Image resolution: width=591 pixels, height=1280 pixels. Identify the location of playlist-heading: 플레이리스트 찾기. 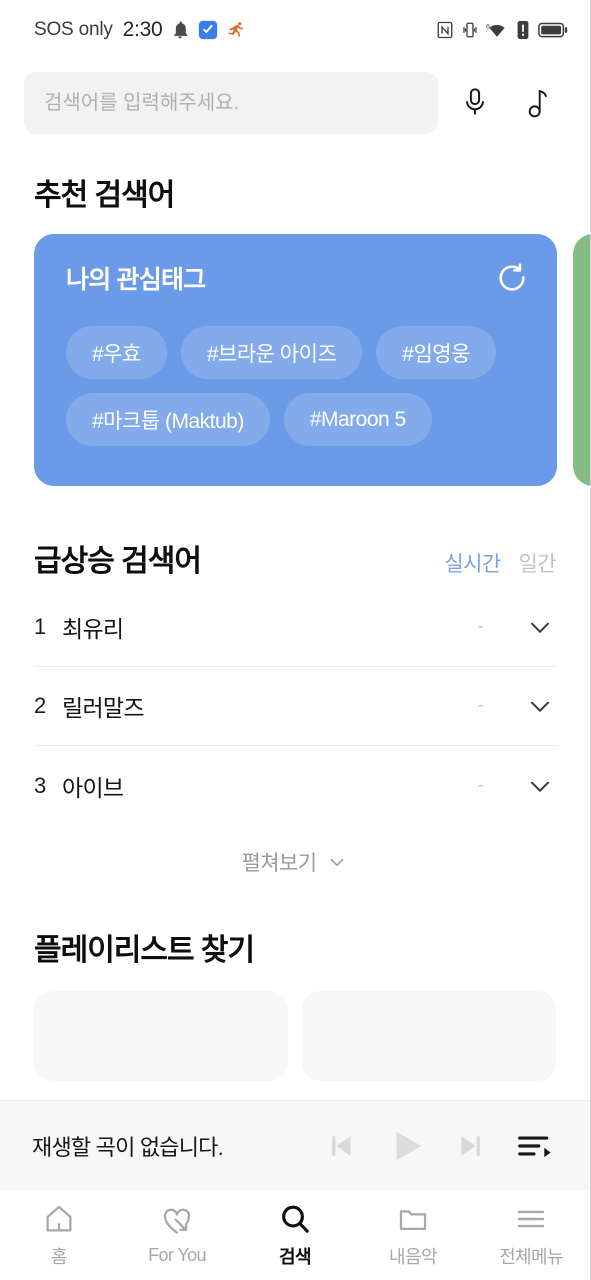
(144, 950).